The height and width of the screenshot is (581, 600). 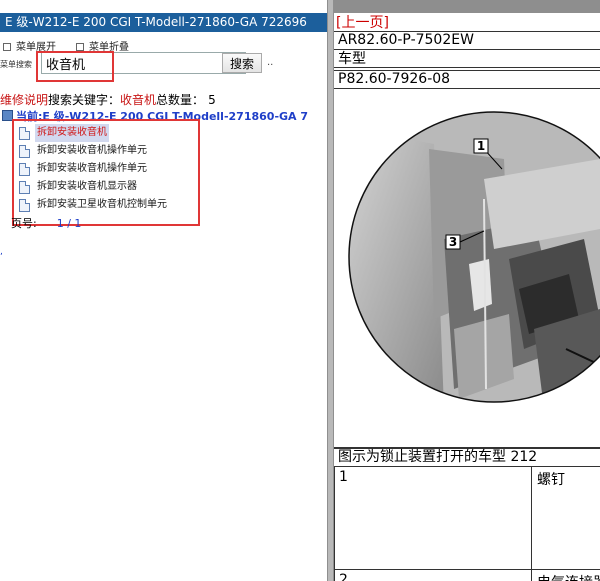 I want to click on result-label: 拆卸安装收音机, so click(x=72, y=133).